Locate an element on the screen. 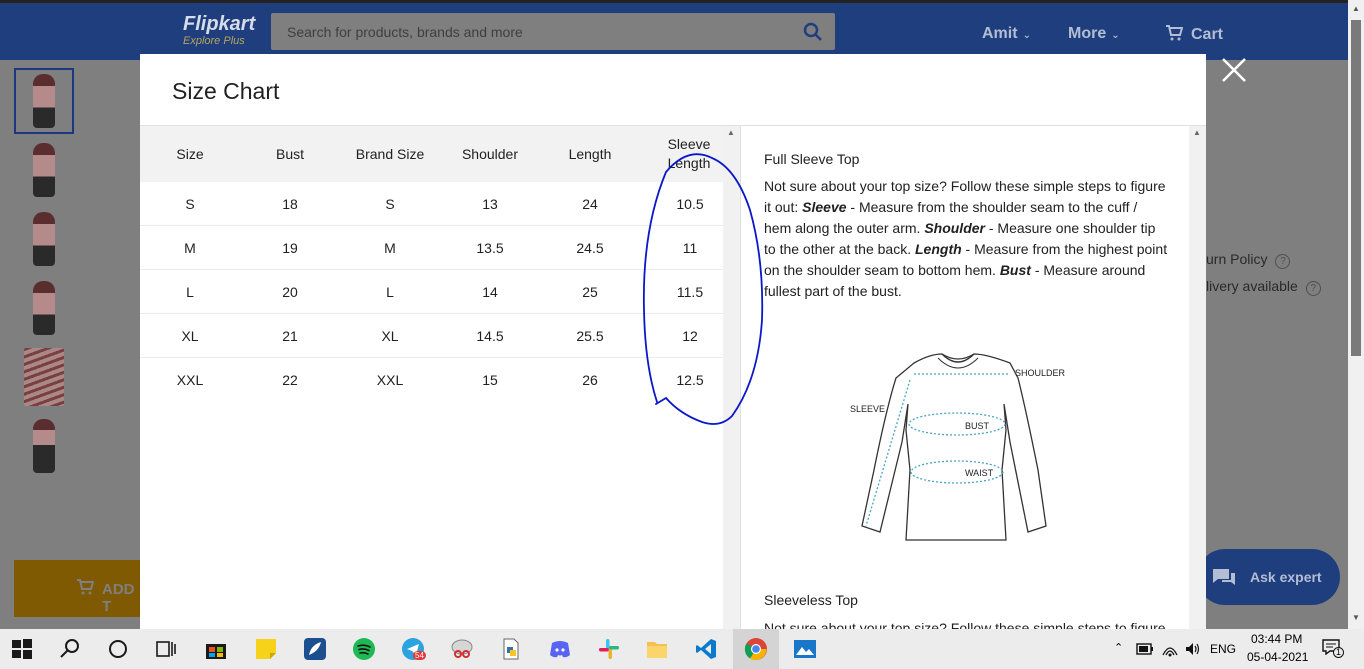 This screenshot has height=669, width=1364. table-cell: 20 is located at coordinates (290, 292).